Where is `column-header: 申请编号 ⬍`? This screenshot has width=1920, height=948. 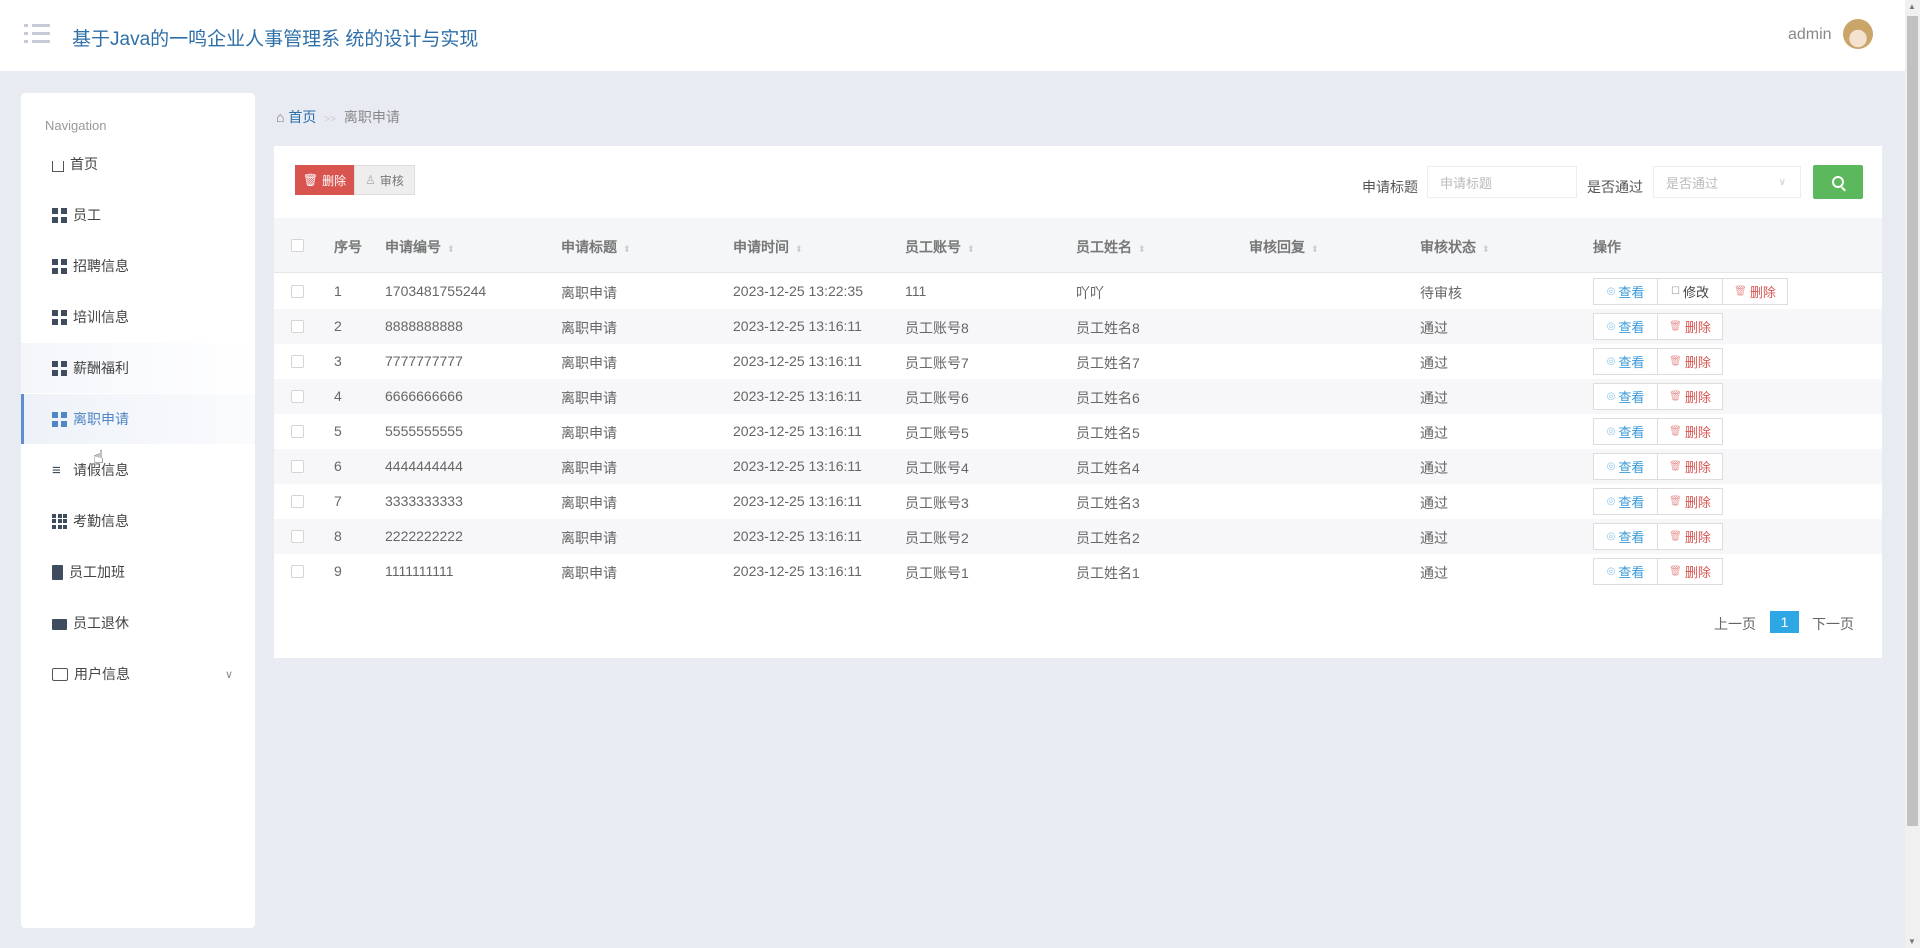 column-header: 申请编号 ⬍ is located at coordinates (420, 247).